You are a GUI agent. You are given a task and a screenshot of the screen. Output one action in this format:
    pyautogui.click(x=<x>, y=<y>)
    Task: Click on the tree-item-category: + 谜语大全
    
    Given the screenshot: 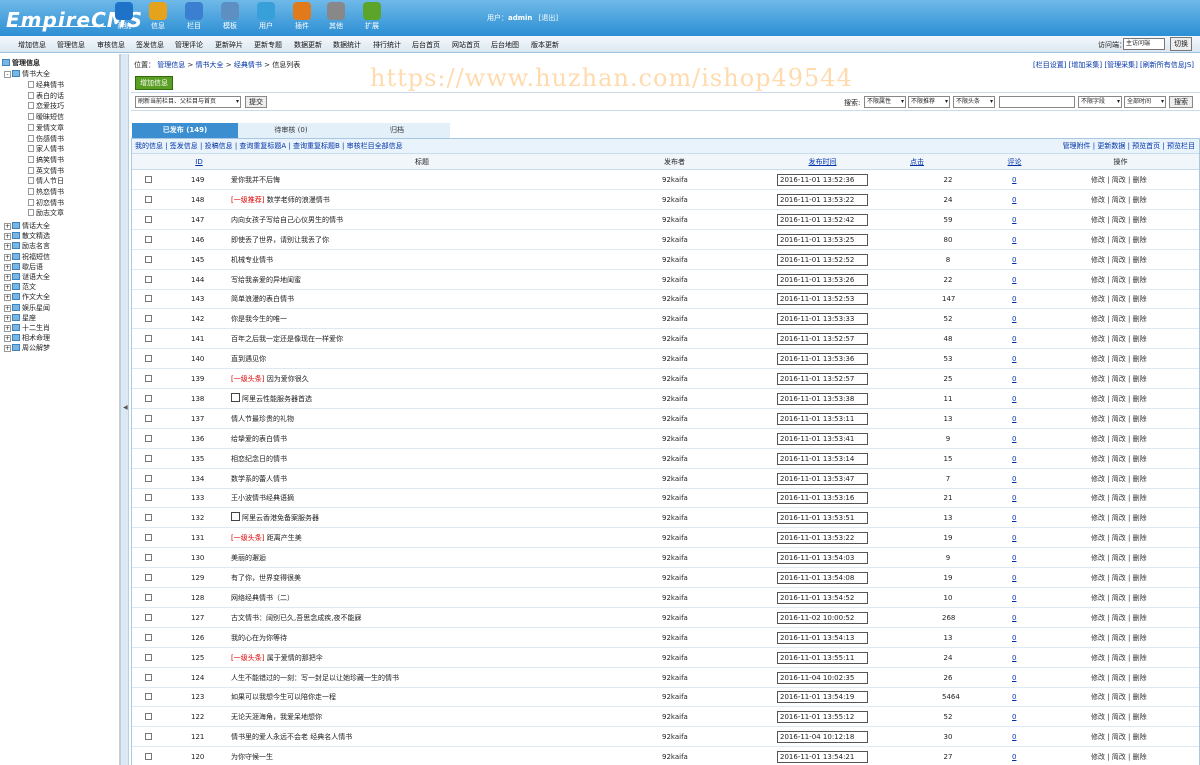 What is the action you would take?
    pyautogui.click(x=27, y=277)
    